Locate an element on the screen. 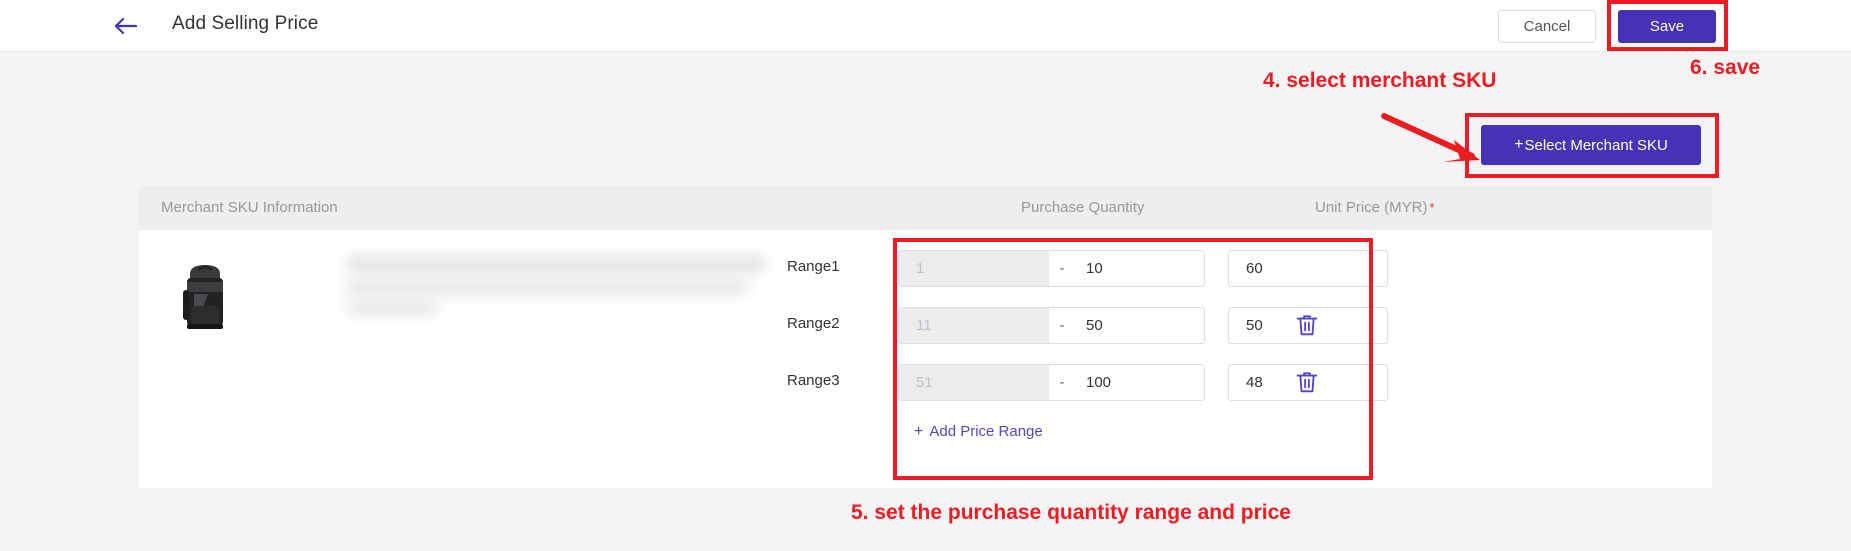 This screenshot has height=551, width=1851. quantity-range-input-group: 11 - 50 is located at coordinates (1051, 325).